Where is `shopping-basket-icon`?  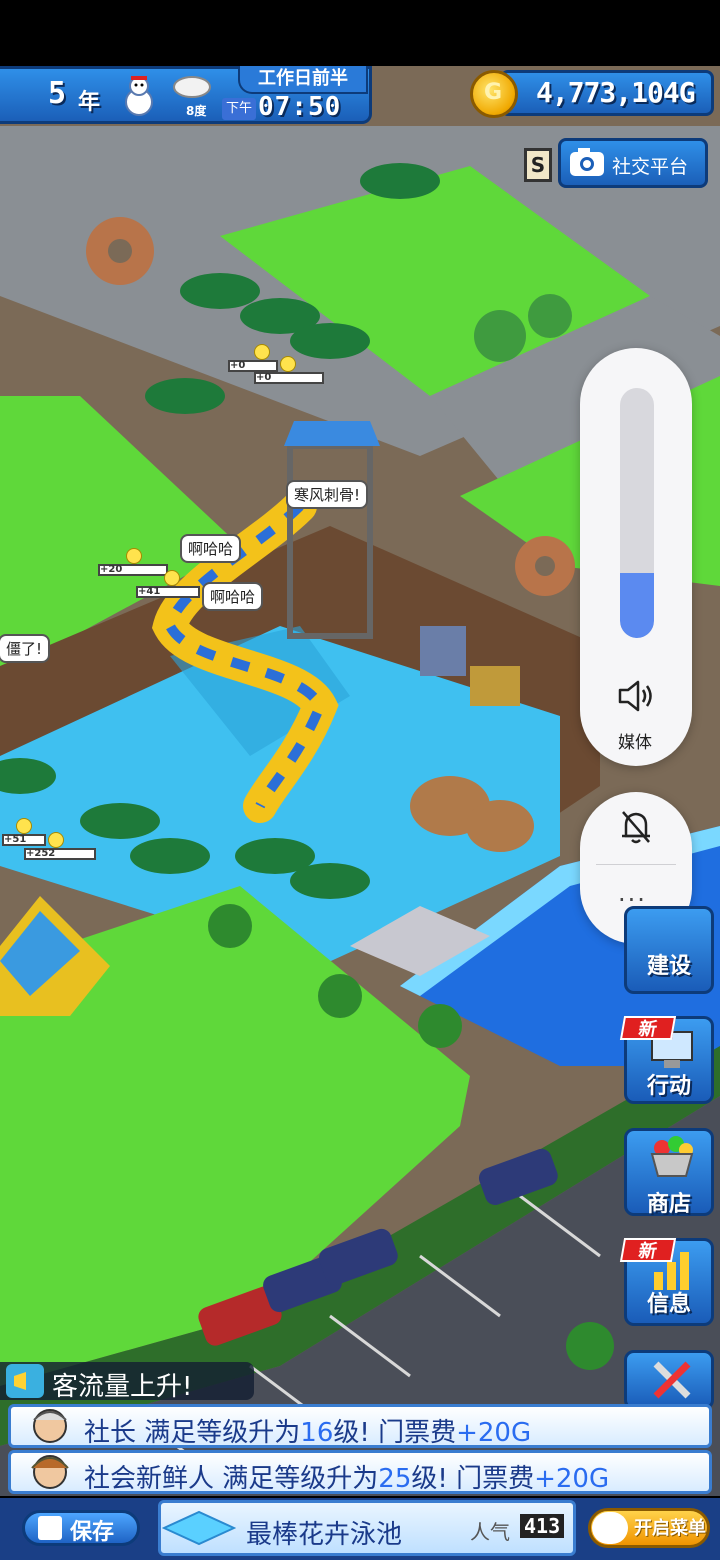 shopping-basket-icon is located at coordinates (672, 1156).